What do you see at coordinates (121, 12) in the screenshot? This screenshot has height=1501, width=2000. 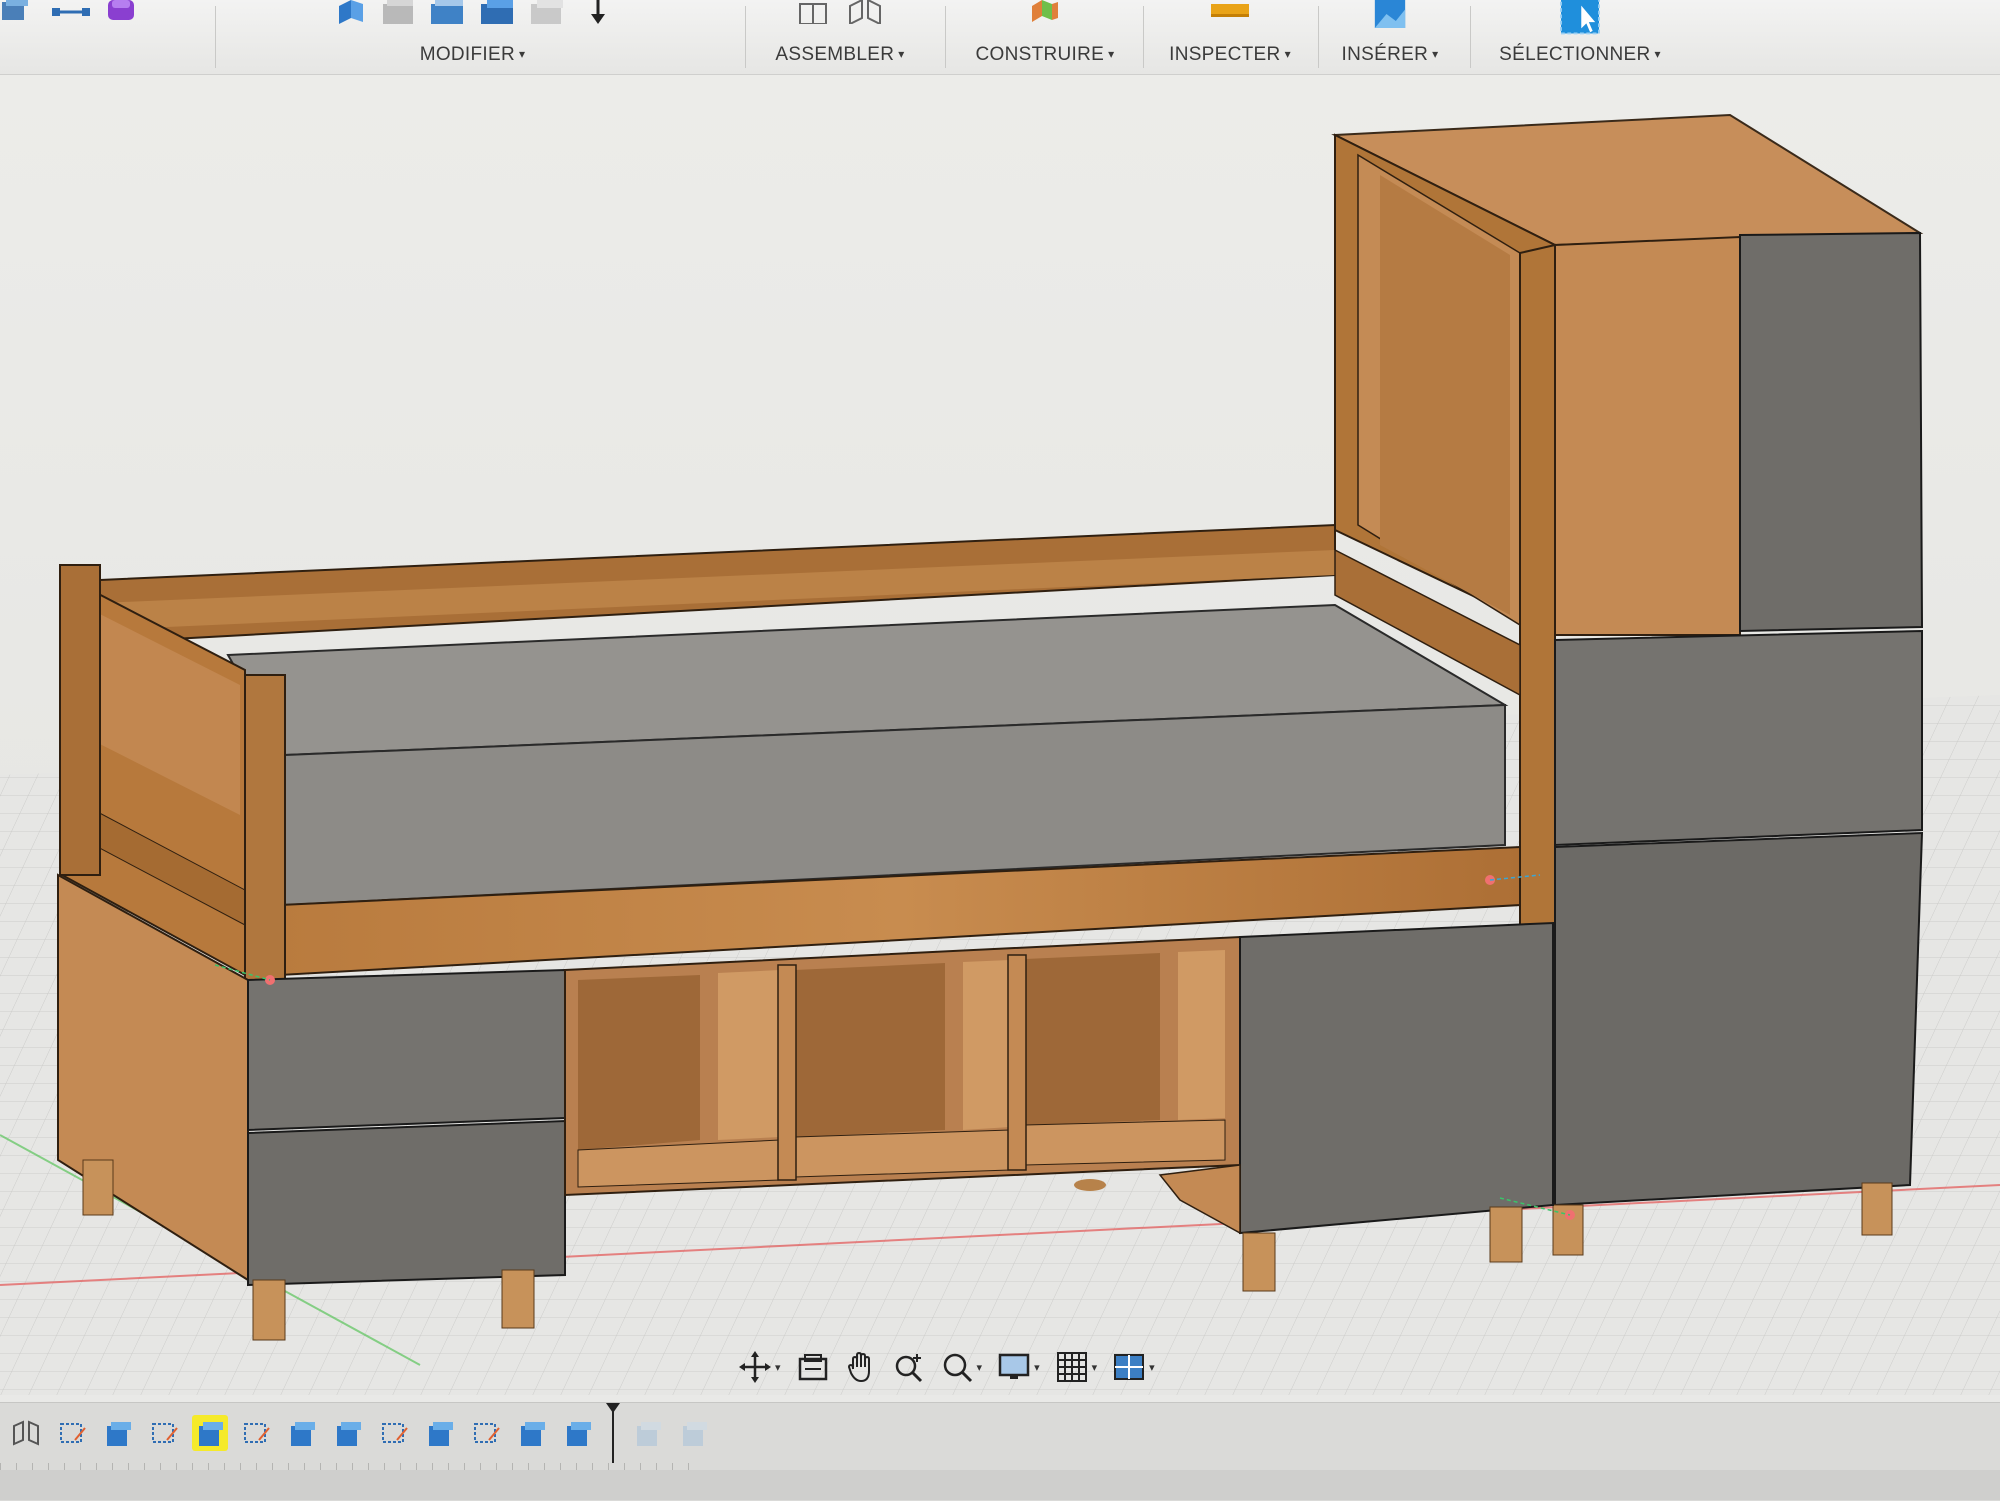 I see `form-icon` at bounding box center [121, 12].